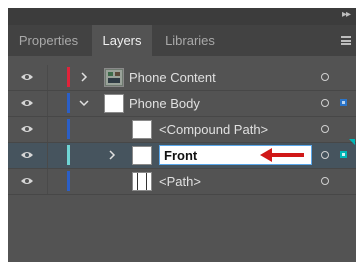  Describe the element at coordinates (122, 40) in the screenshot. I see `tab-layers: Layers` at that location.